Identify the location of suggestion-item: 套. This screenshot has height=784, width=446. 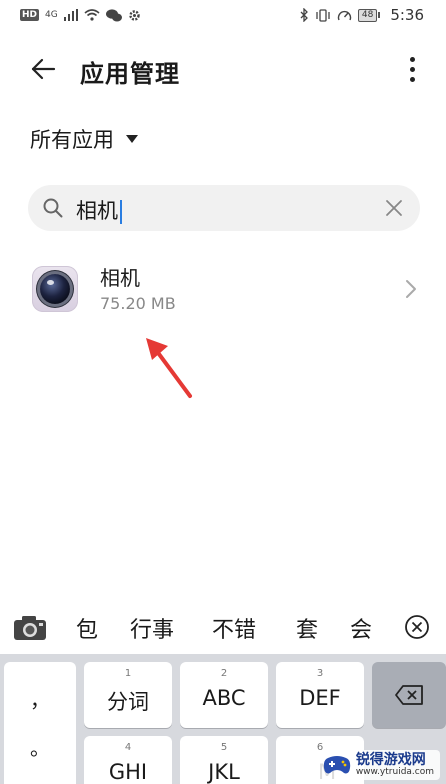
(307, 628).